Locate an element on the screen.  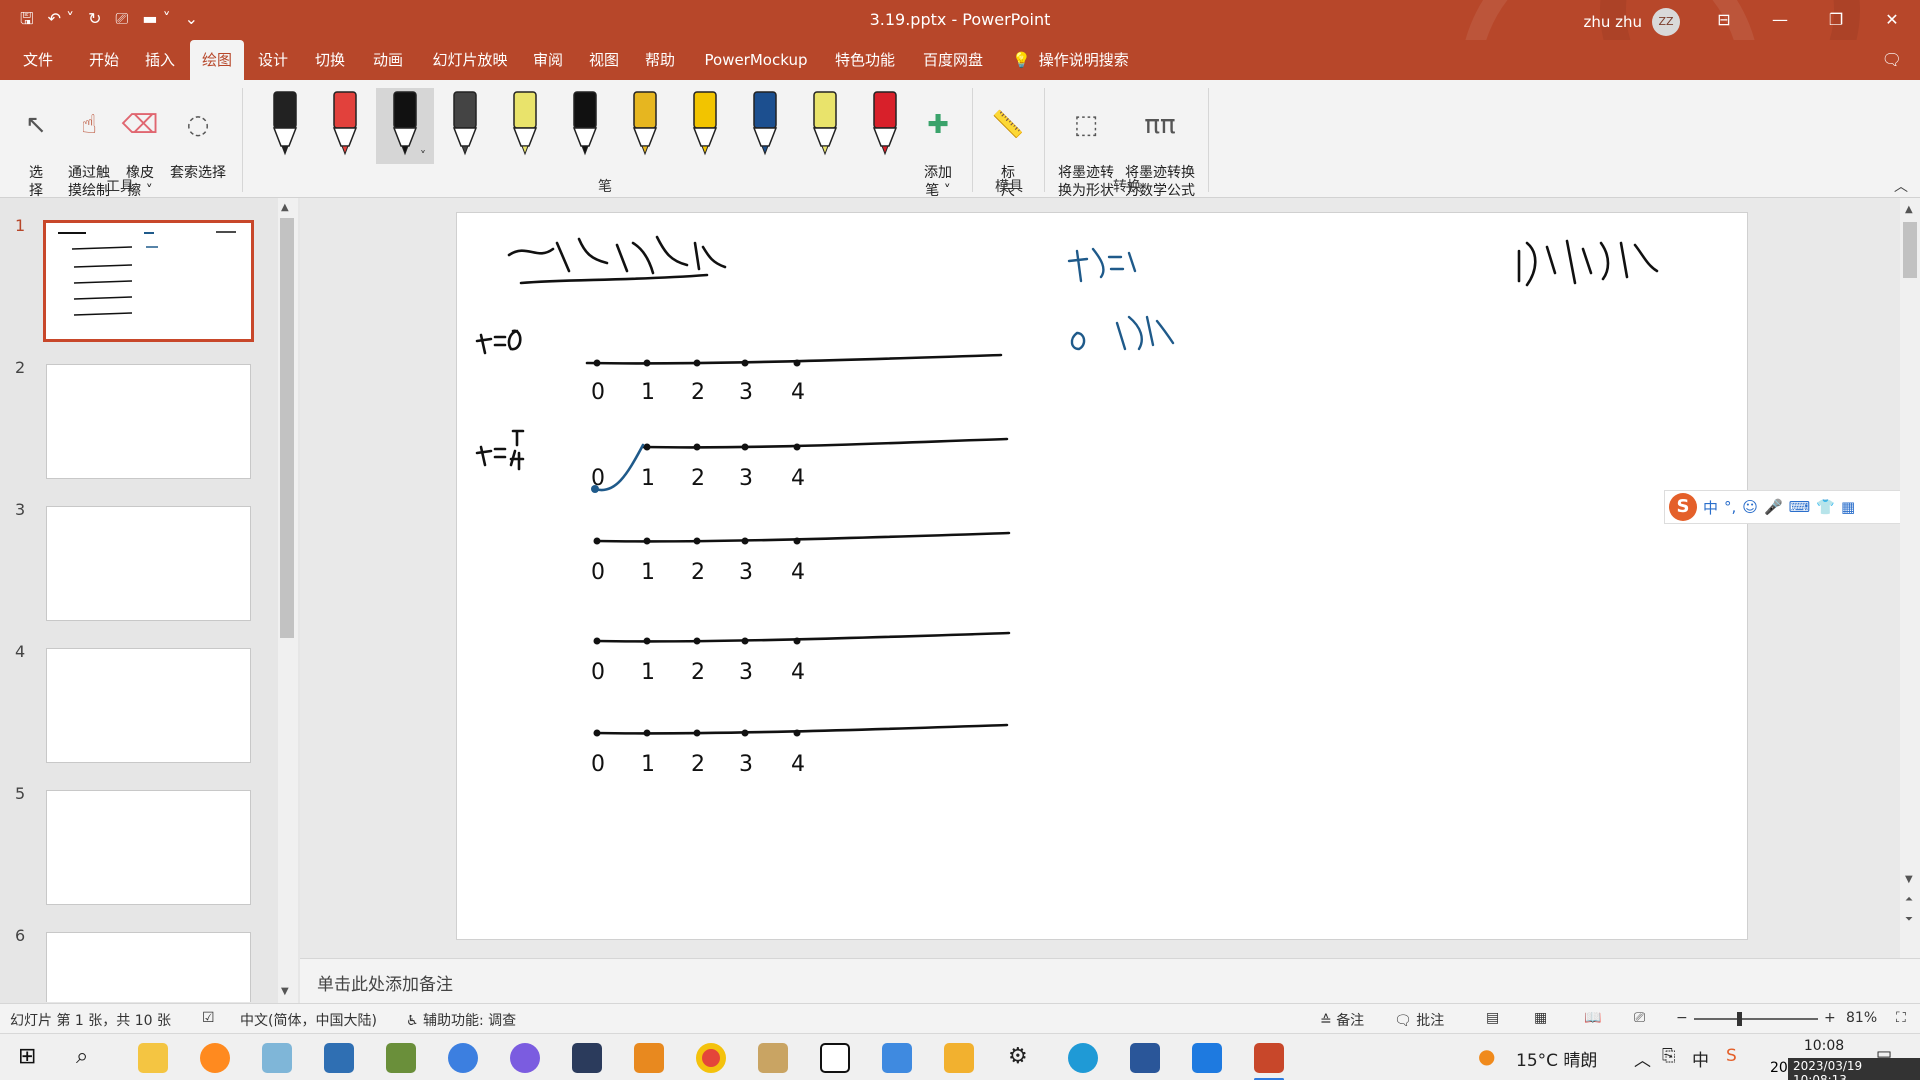
spellcheck-icon: ☑ is located at coordinates (208, 1018).